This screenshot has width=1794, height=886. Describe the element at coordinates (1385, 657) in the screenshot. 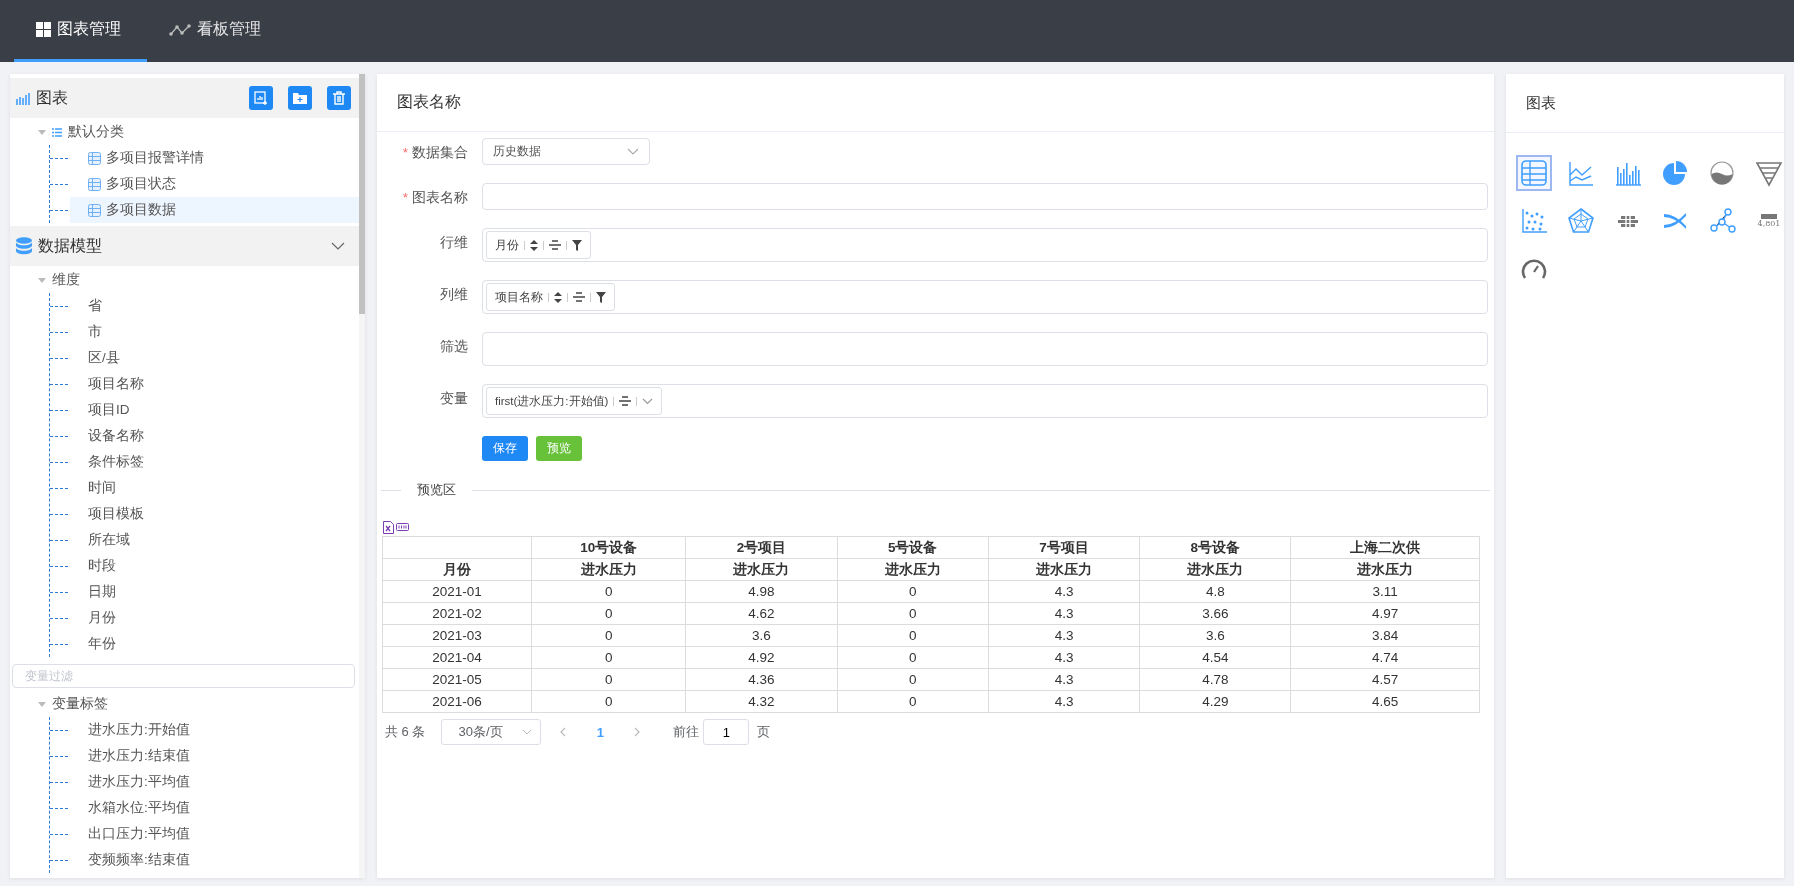

I see `table-cell: 4.74` at that location.